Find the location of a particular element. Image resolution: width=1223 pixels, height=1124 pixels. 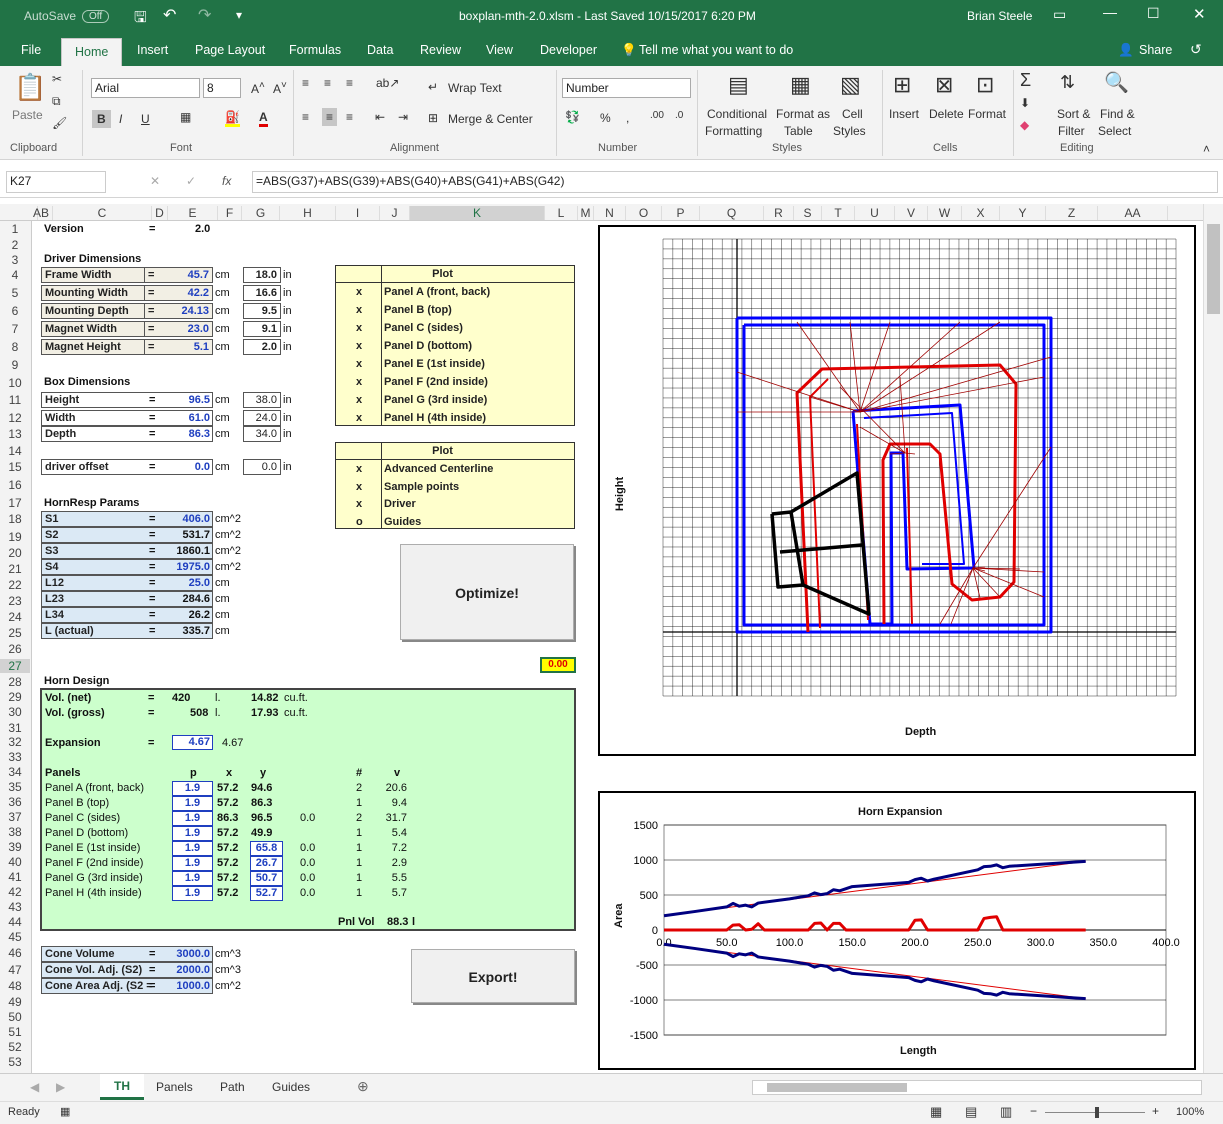

format-as-table-button: Format as is located at coordinates (803, 114).